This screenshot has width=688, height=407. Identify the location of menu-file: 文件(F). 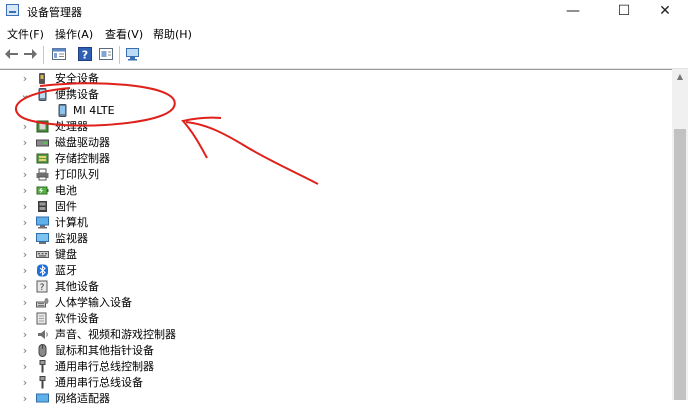
(25, 34).